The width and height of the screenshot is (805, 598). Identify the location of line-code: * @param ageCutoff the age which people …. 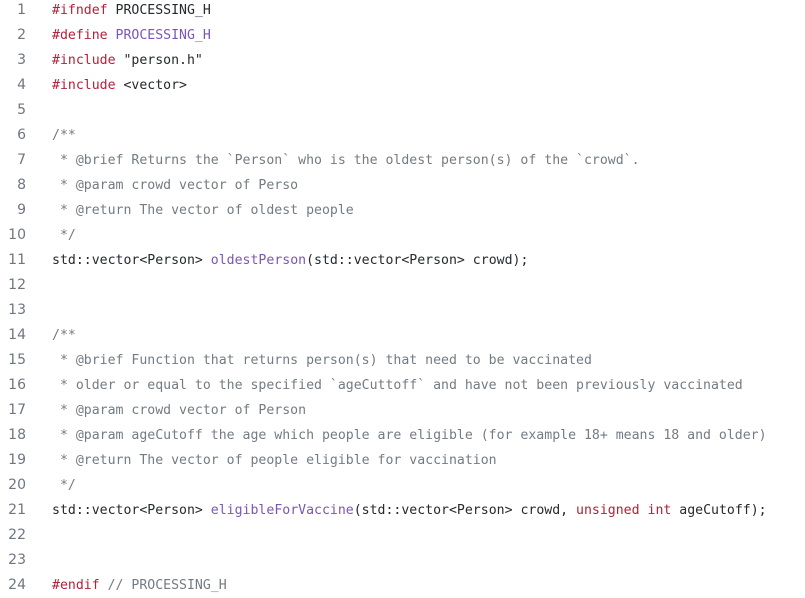
(409, 435).